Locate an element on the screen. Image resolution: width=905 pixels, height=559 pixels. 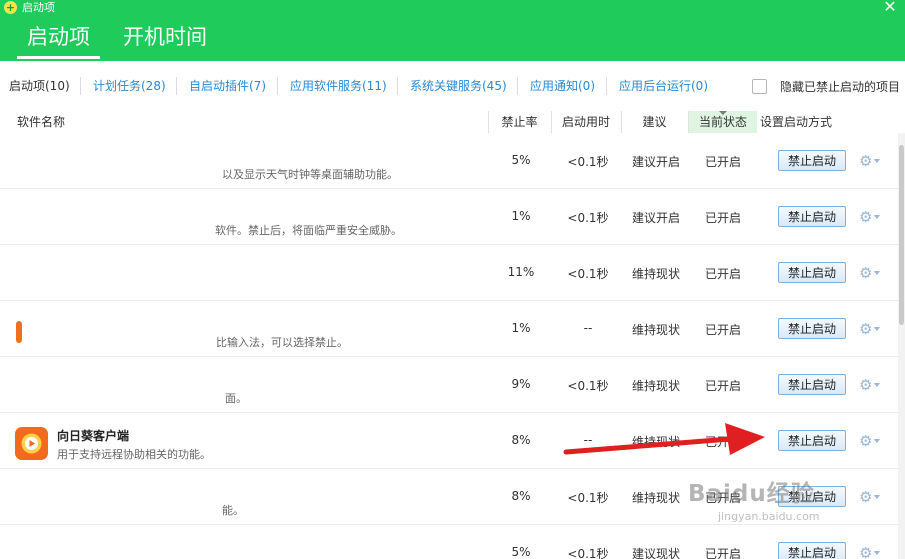
item-startup-time: -- is located at coordinates (588, 440).